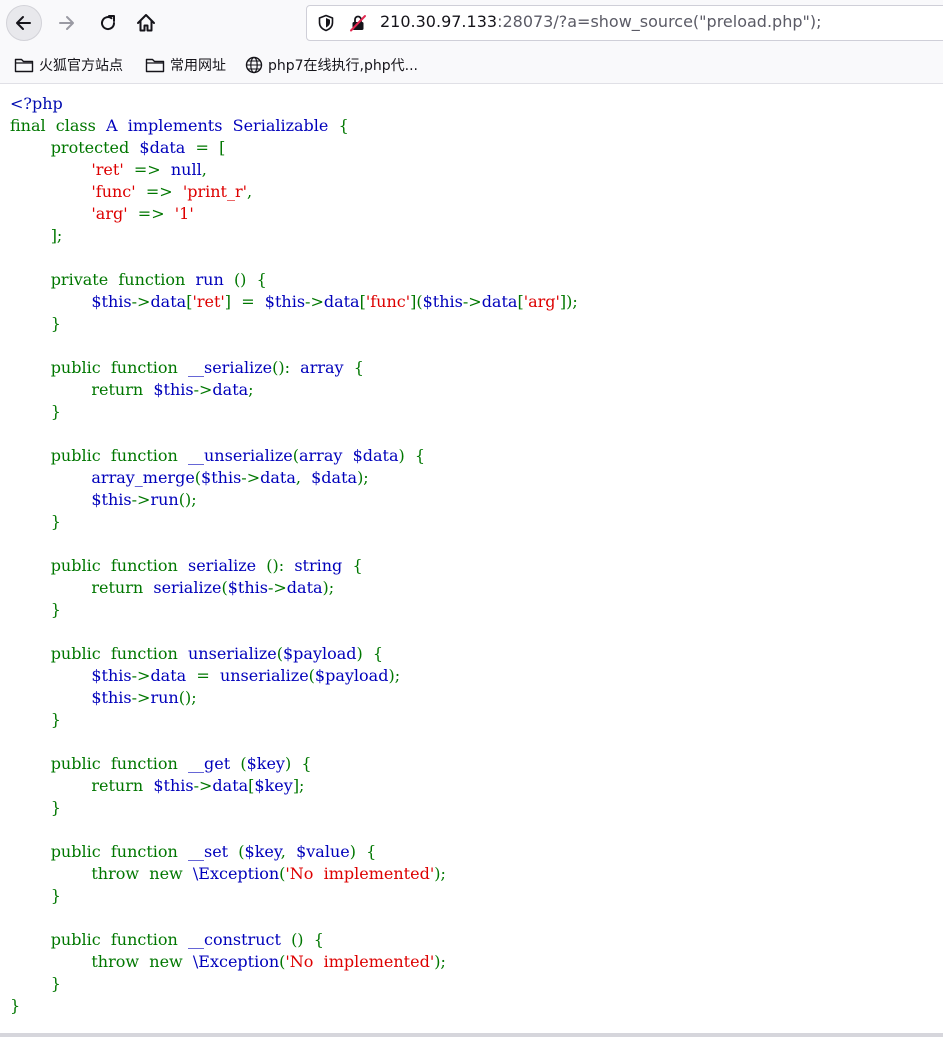  Describe the element at coordinates (326, 23) in the screenshot. I see `tracking-shield-icon` at that location.